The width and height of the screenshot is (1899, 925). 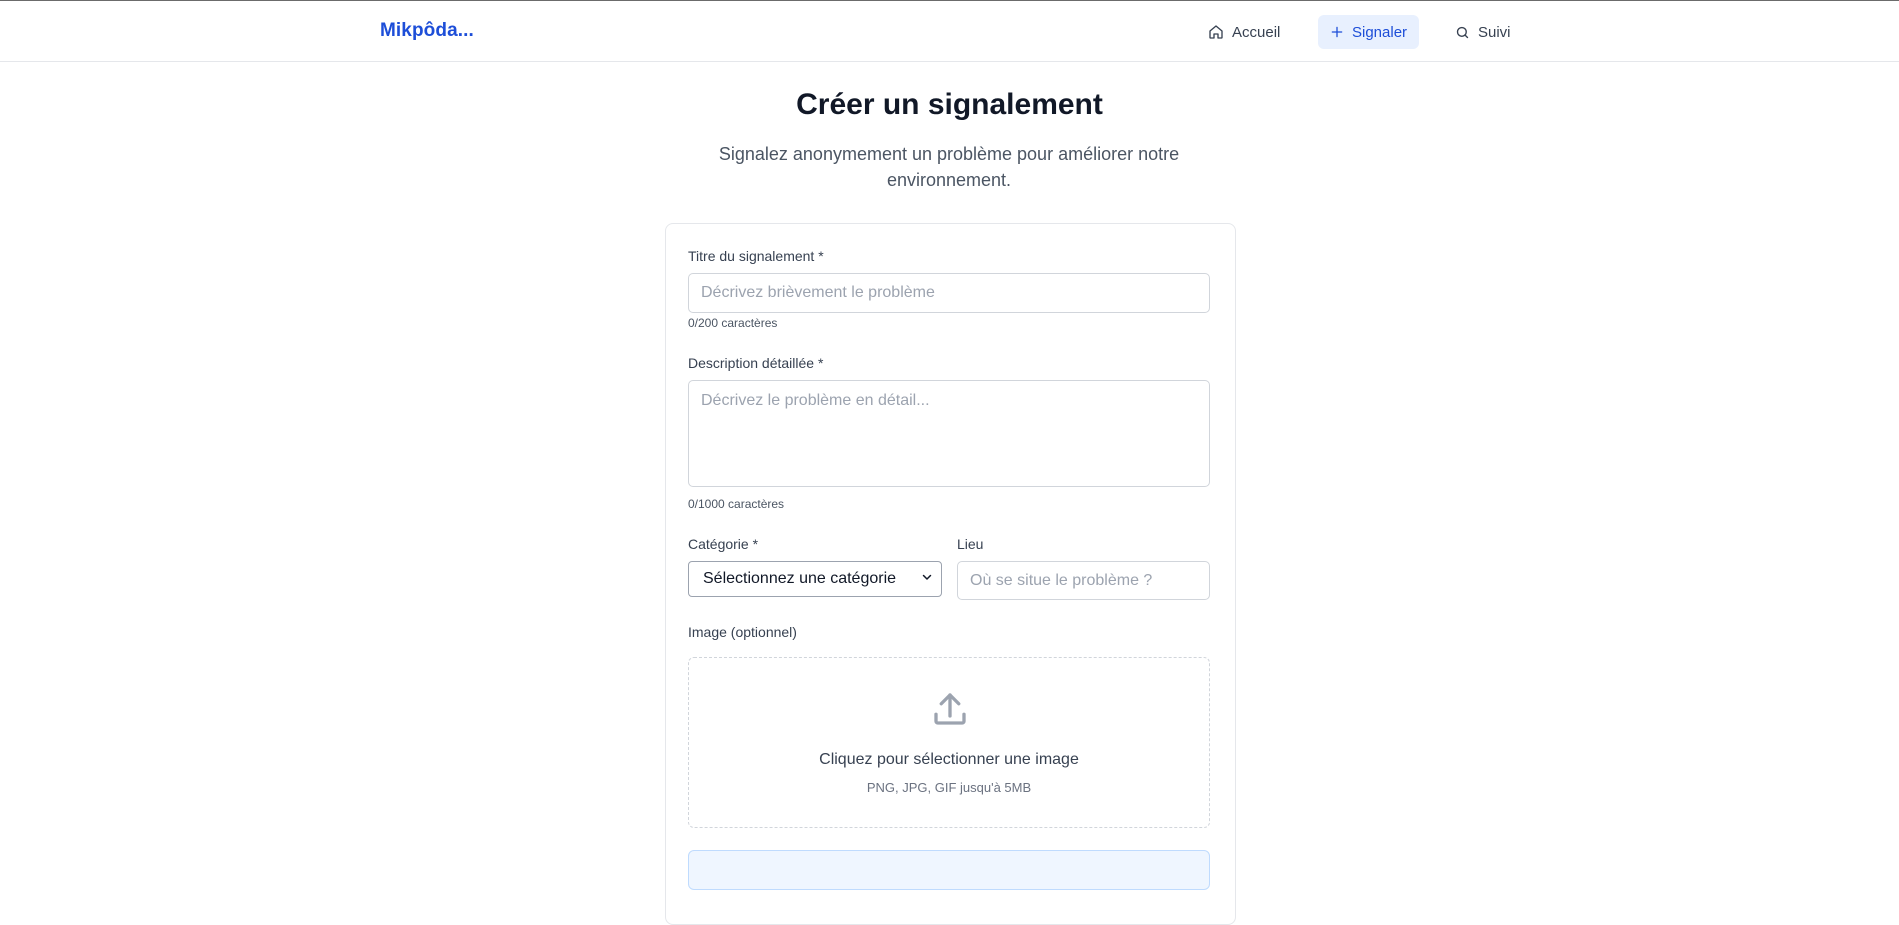 What do you see at coordinates (949, 787) in the screenshot?
I see `upload-format-hint: PNG, JPG, GIF jusqu'à 5MB` at bounding box center [949, 787].